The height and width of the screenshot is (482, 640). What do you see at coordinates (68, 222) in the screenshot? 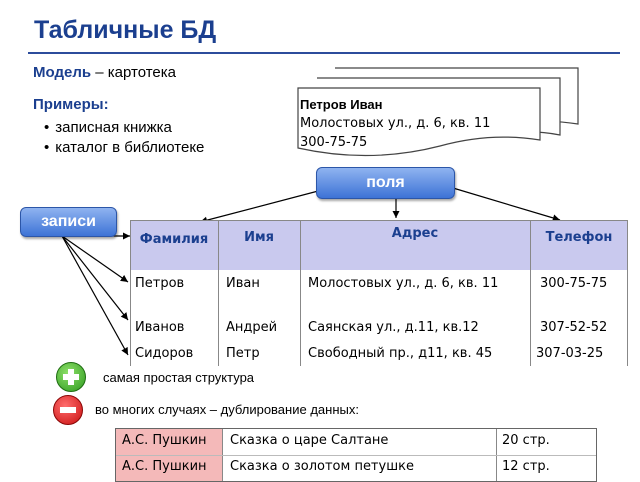
I see `records-label: записи` at bounding box center [68, 222].